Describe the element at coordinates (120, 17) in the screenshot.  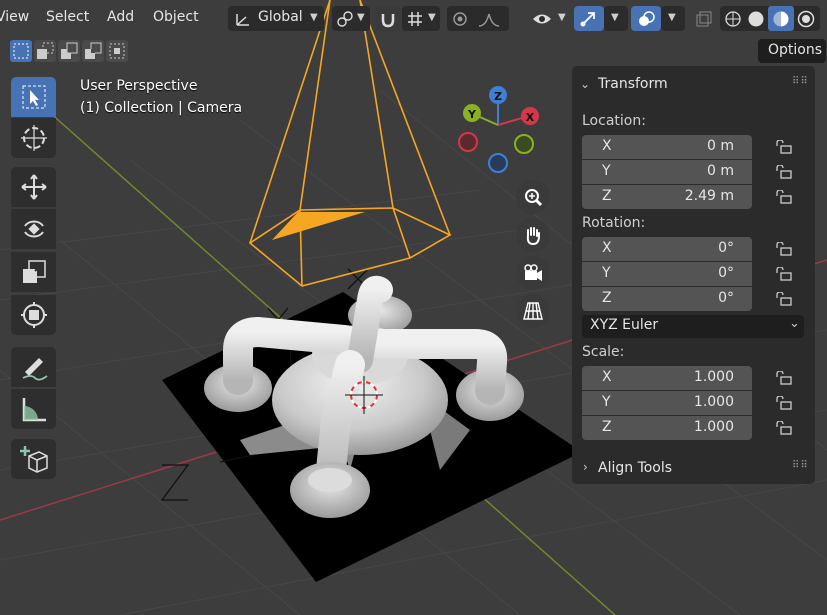
I see `menu-add: Add` at that location.